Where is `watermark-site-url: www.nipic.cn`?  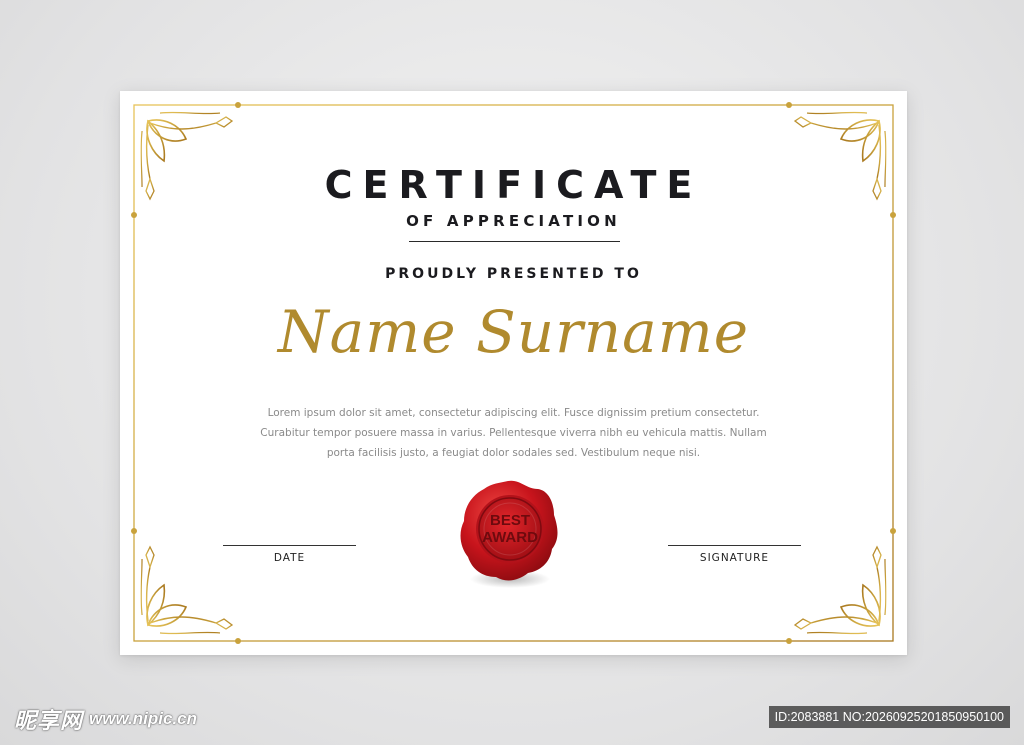 watermark-site-url: www.nipic.cn is located at coordinates (143, 718).